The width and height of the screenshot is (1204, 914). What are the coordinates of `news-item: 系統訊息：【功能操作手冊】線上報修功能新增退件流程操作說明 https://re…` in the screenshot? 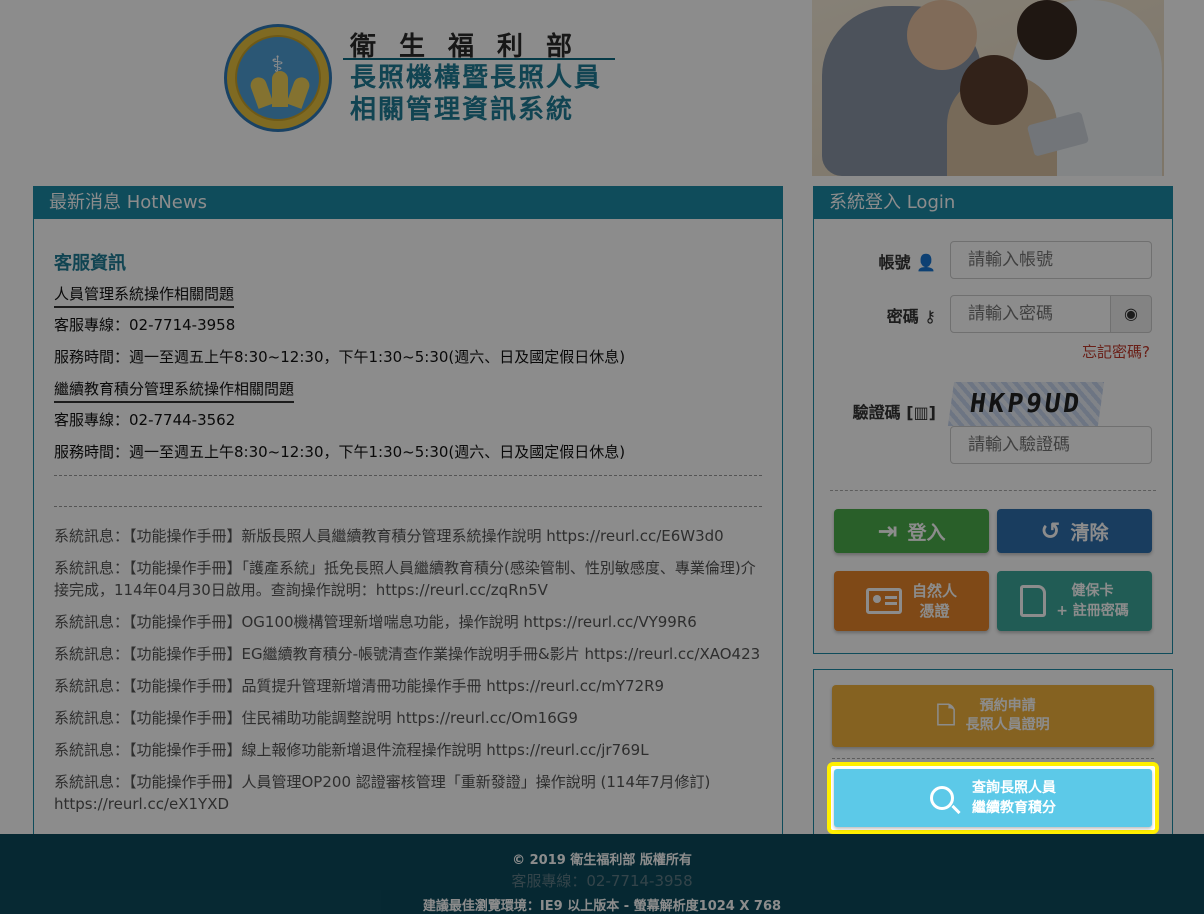 It's located at (408, 750).